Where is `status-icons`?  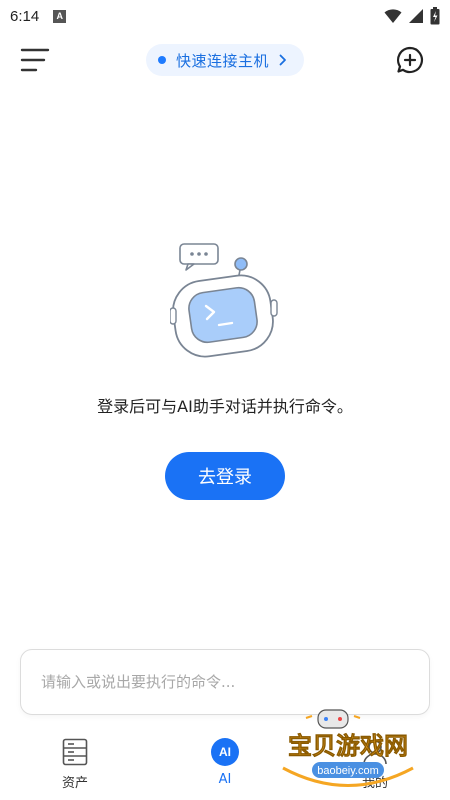 status-icons is located at coordinates (412, 16).